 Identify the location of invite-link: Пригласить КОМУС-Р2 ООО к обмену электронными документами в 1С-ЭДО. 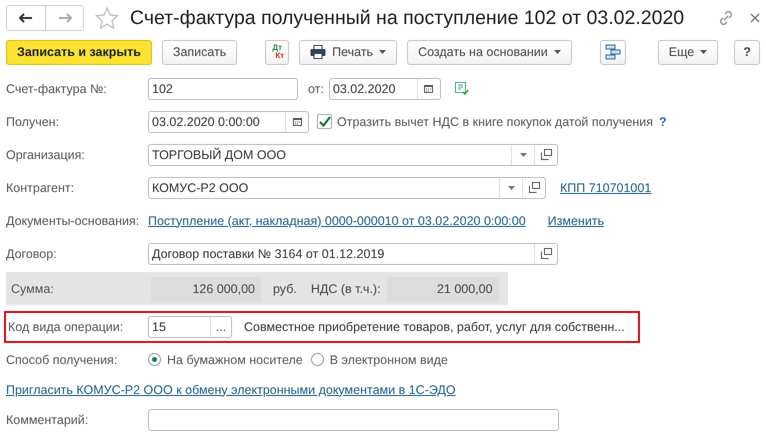
(231, 389).